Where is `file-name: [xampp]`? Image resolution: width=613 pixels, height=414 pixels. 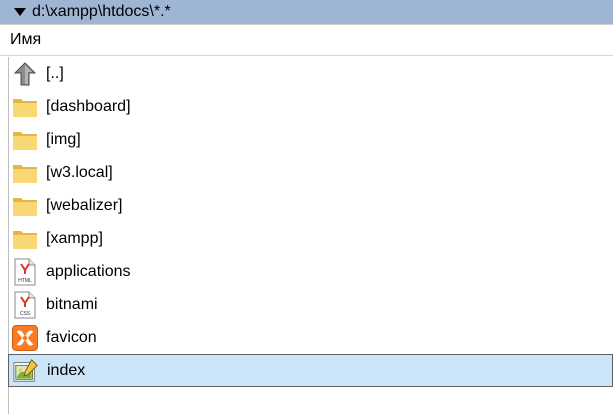 file-name: [xampp] is located at coordinates (74, 238).